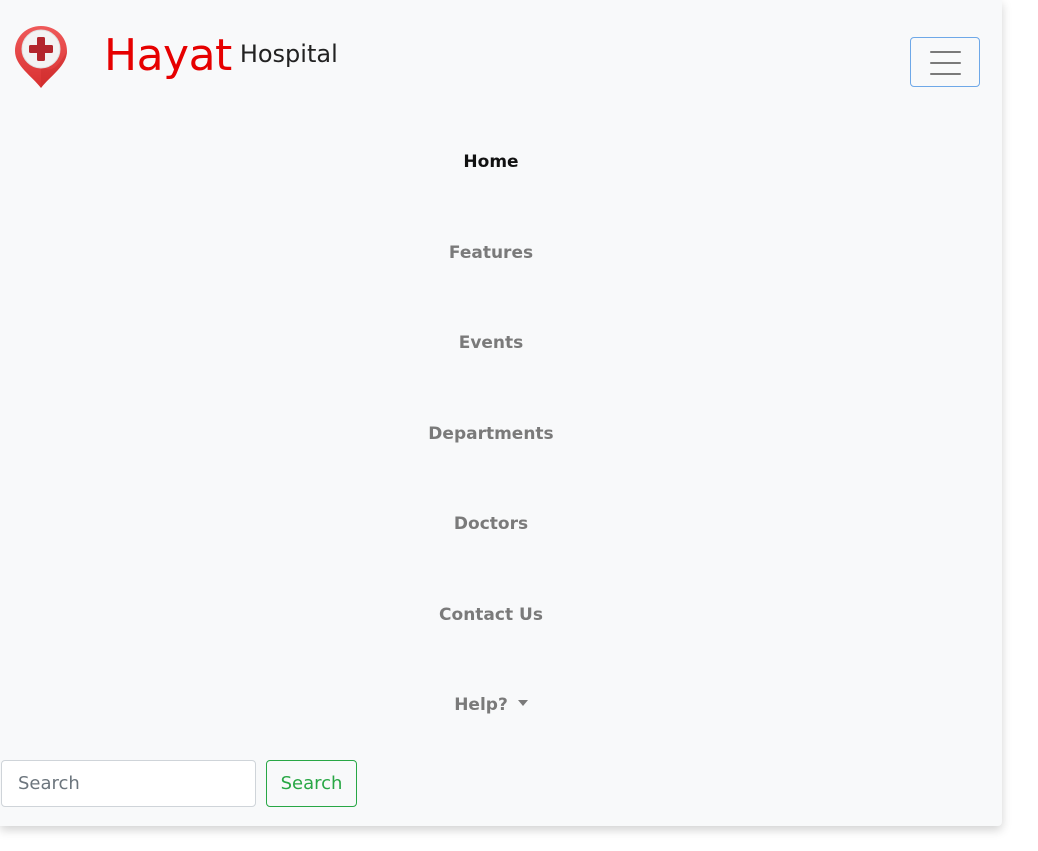 This screenshot has width=1038, height=851. I want to click on help-dropdown-toggle: Help?, so click(491, 705).